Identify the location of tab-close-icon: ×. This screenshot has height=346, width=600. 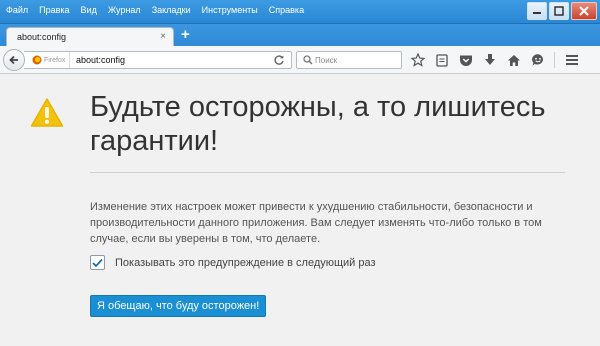
(163, 36).